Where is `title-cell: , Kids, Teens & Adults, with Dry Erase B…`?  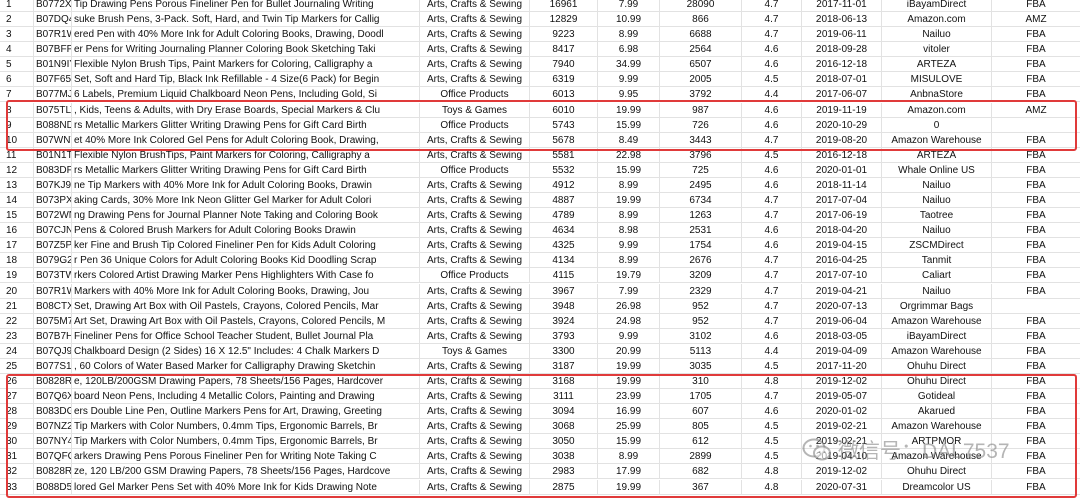
title-cell: , Kids, Teens & Adults, with Dry Erase B… is located at coordinates (246, 110).